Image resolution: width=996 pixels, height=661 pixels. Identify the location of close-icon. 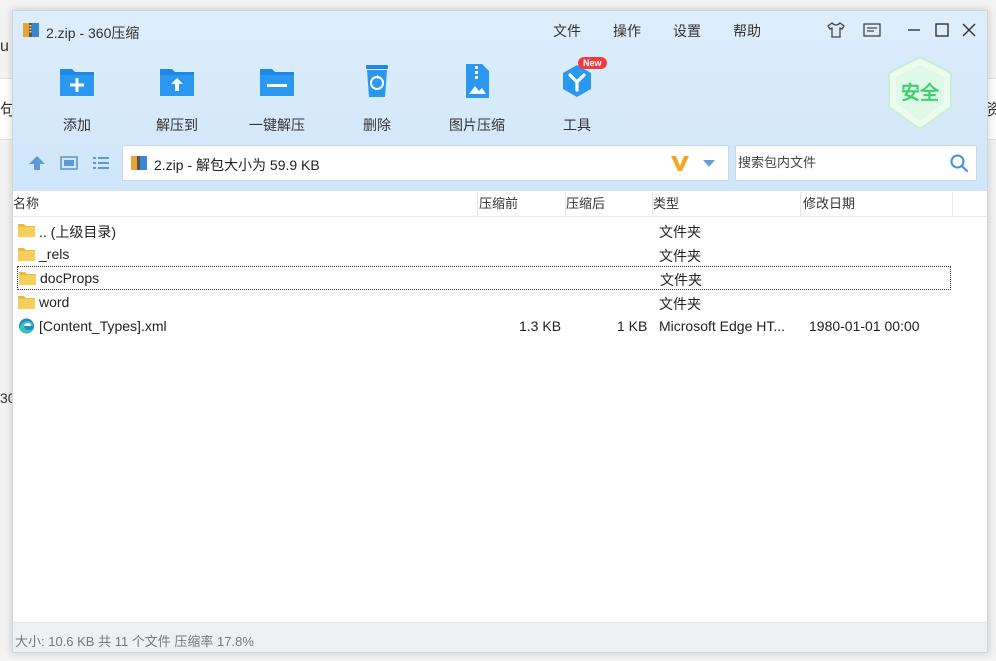
(969, 30).